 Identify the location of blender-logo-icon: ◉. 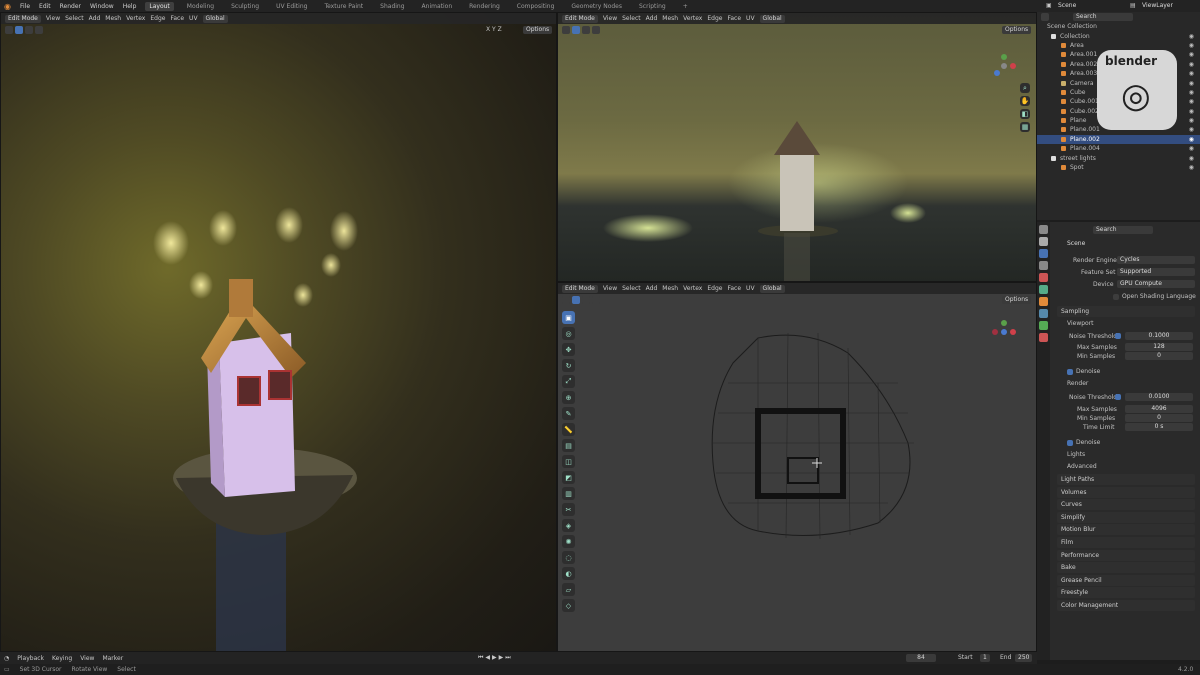
(7, 6).